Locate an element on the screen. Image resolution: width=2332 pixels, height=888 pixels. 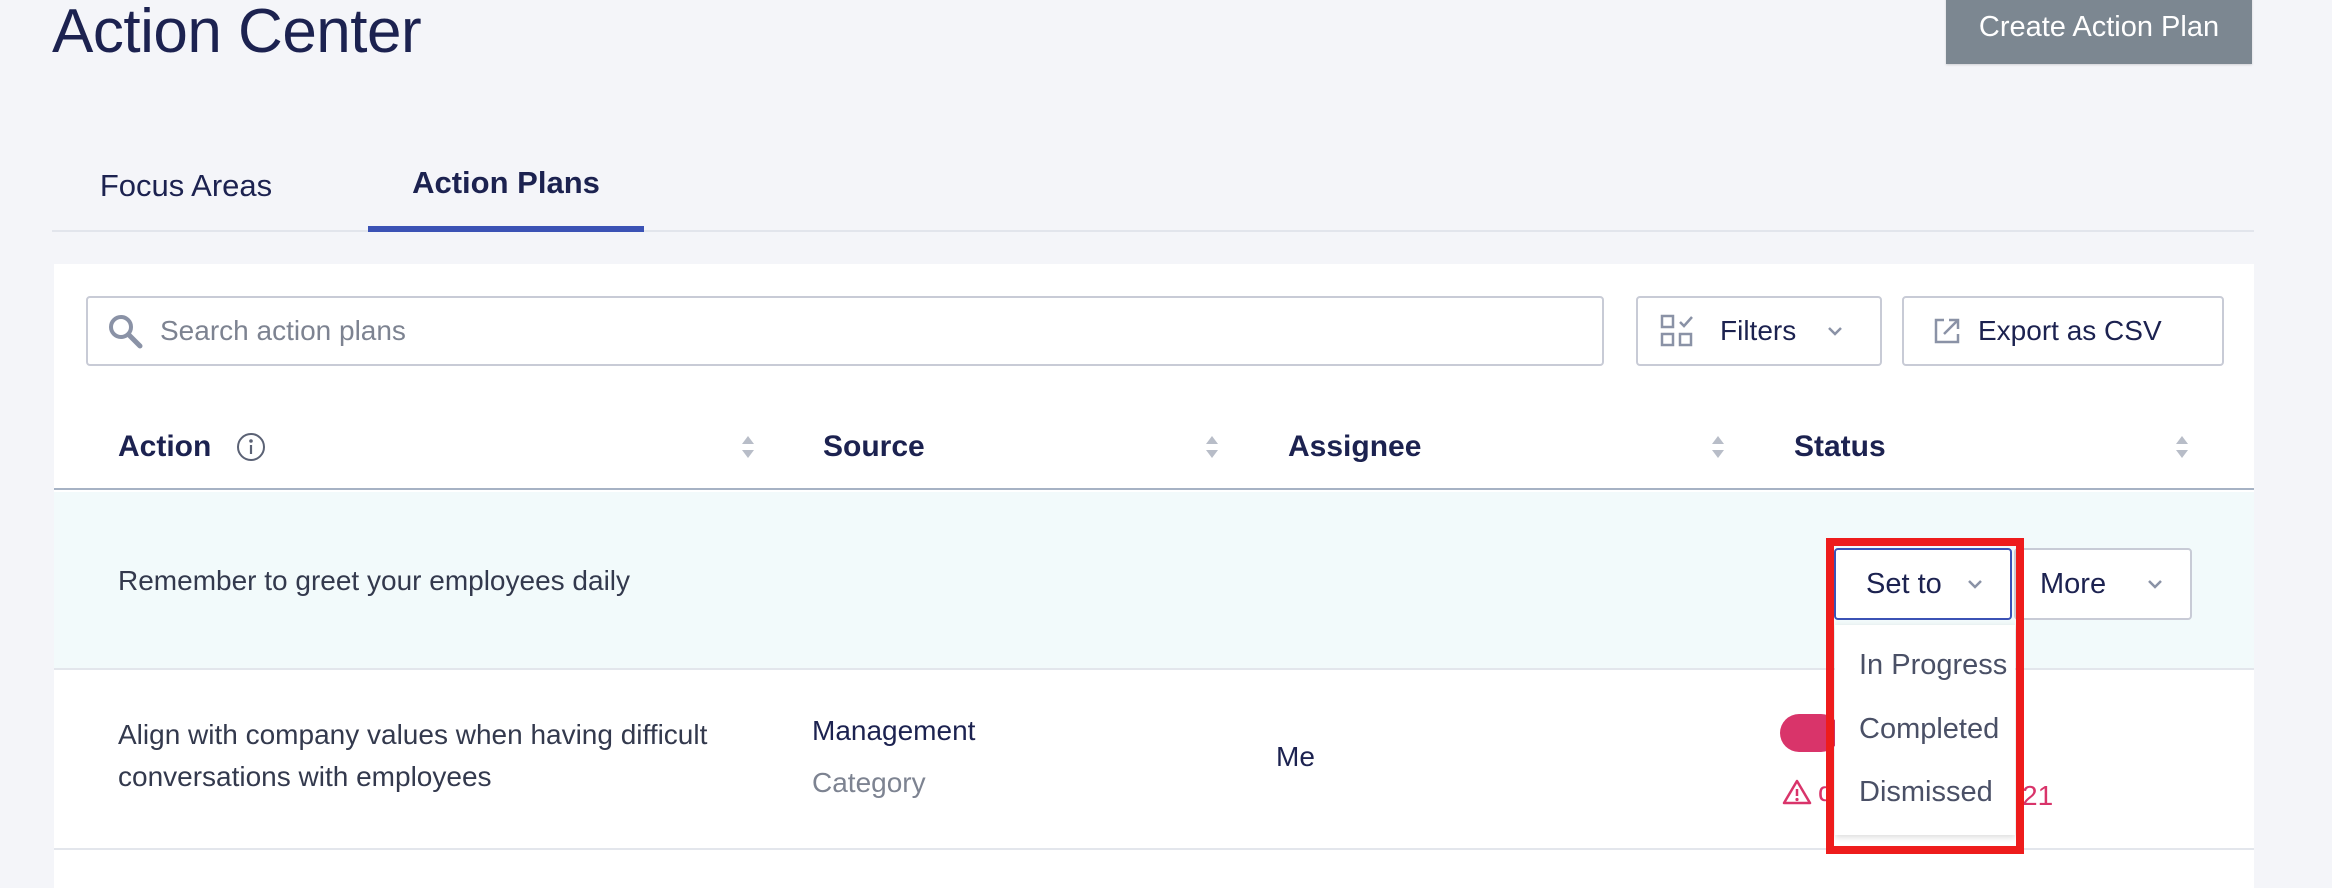
assignee-name: Me is located at coordinates (1295, 756).